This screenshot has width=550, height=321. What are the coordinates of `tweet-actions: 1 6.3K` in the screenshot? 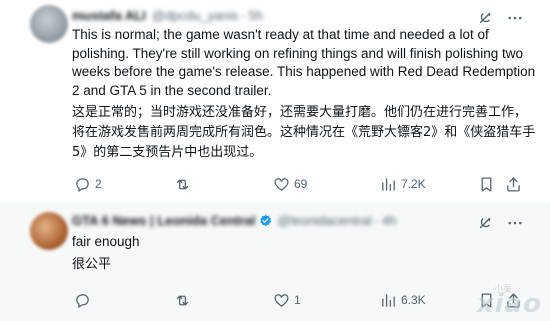 It's located at (301, 300).